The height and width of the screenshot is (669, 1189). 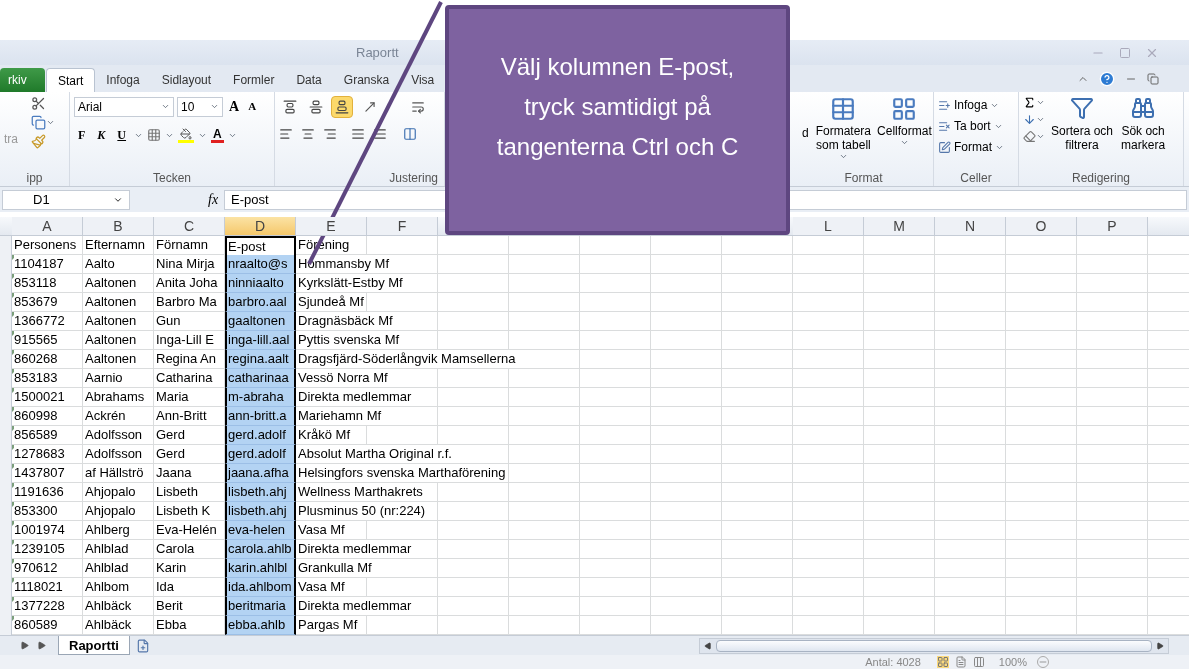 What do you see at coordinates (11, 139) in the screenshot?
I see `paste-label: tra` at bounding box center [11, 139].